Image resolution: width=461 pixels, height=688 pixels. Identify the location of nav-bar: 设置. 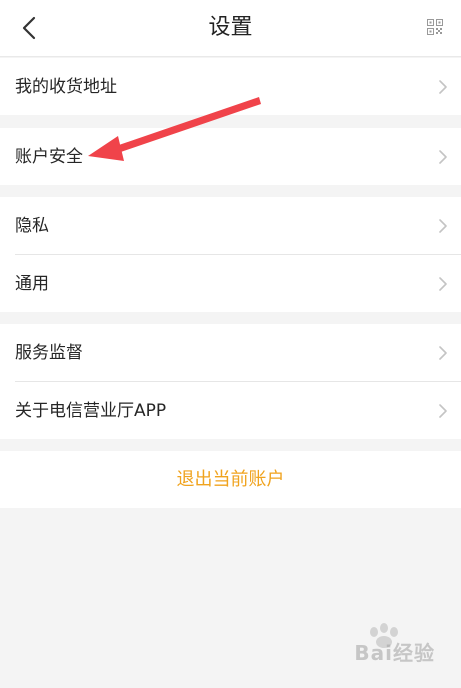
(230, 28).